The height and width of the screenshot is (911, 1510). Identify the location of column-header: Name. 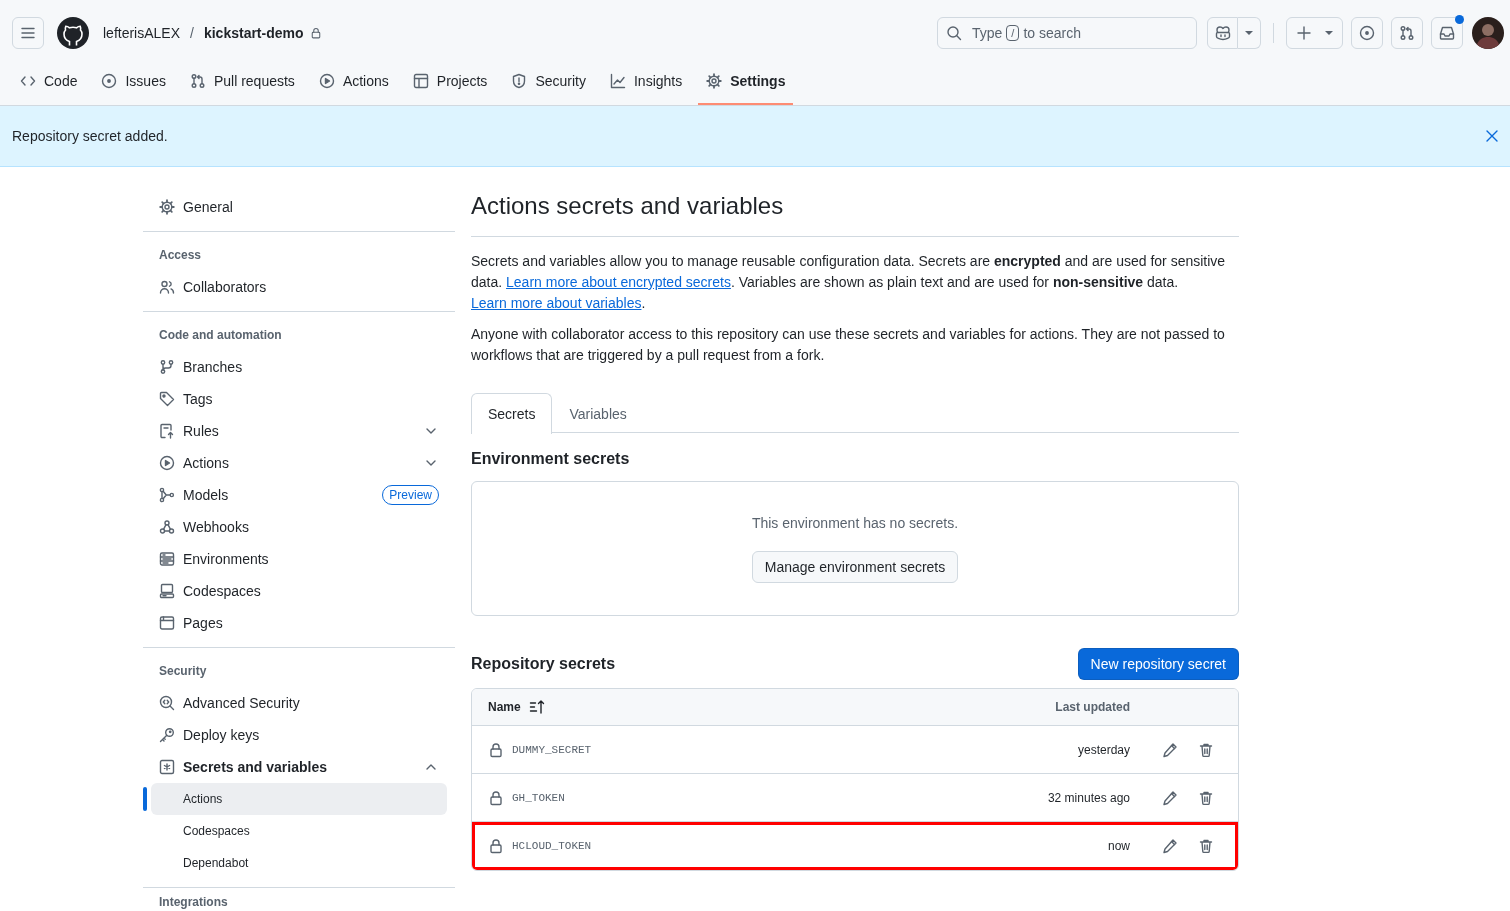
(504, 707).